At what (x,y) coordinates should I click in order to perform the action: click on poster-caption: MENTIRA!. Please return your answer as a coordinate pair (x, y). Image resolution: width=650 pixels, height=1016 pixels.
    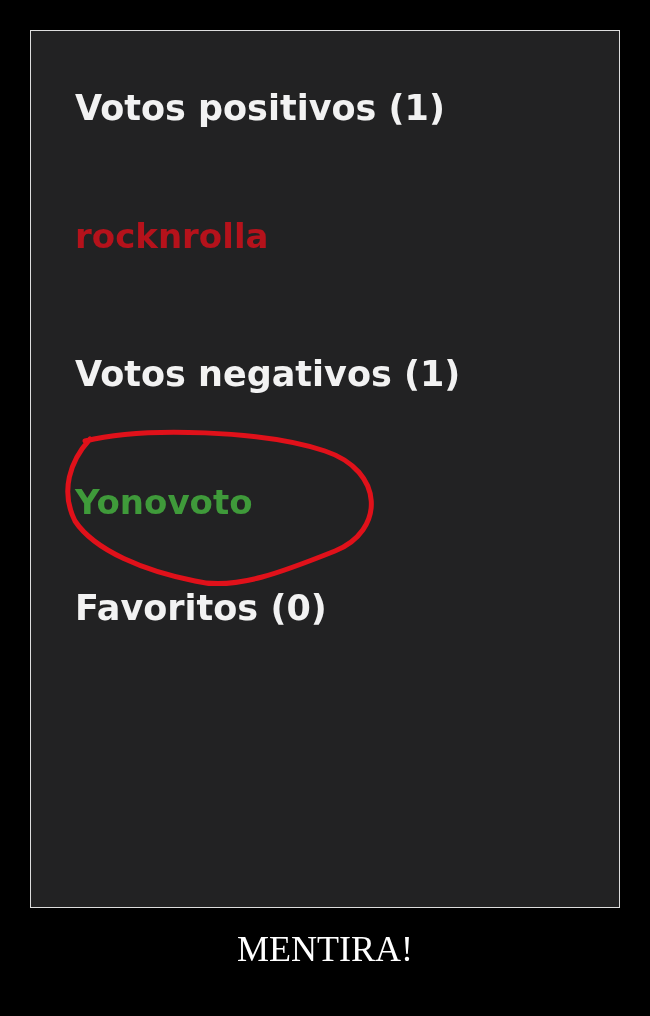
    Looking at the image, I should click on (325, 949).